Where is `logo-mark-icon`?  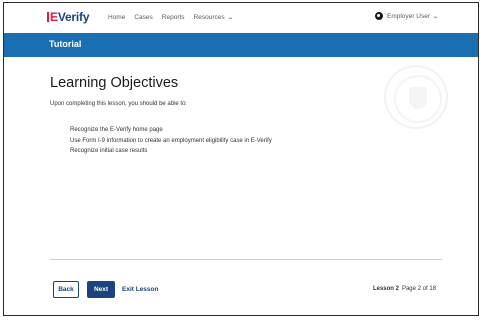
logo-mark-icon is located at coordinates (48, 17).